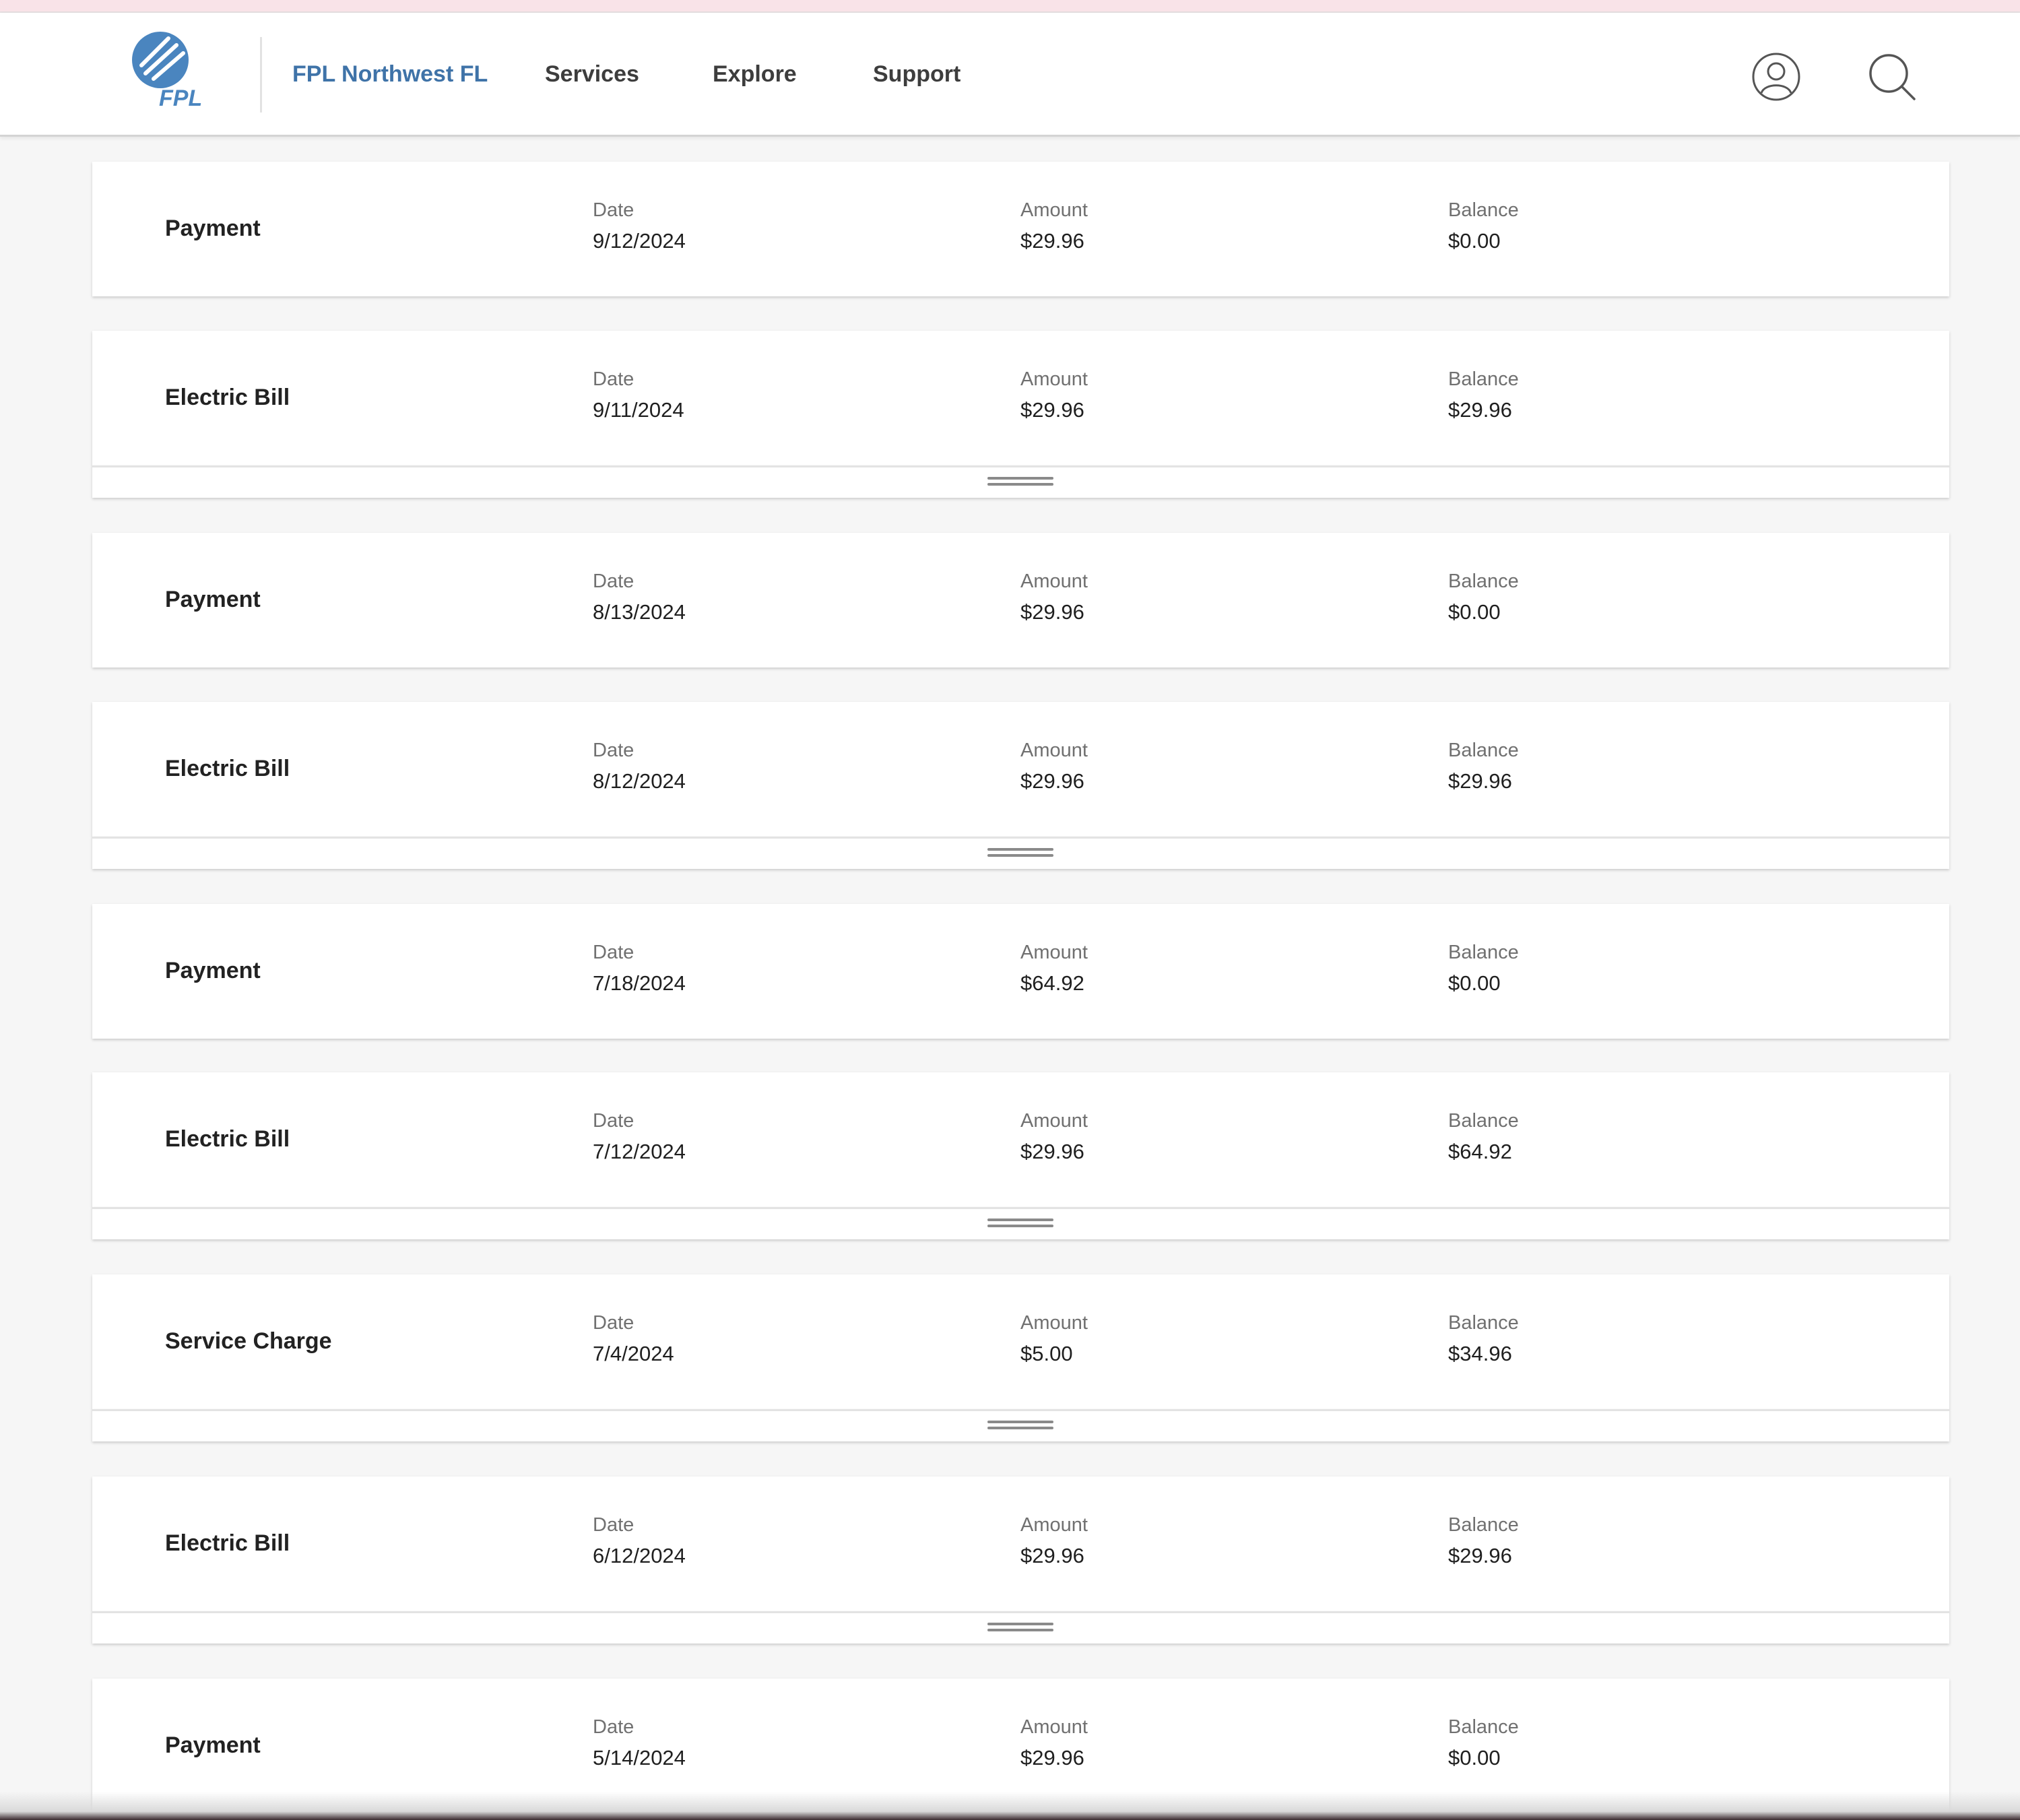 This screenshot has width=2020, height=1820. Describe the element at coordinates (390, 74) in the screenshot. I see `nav-brand-link: FPL Northwest FL` at that location.